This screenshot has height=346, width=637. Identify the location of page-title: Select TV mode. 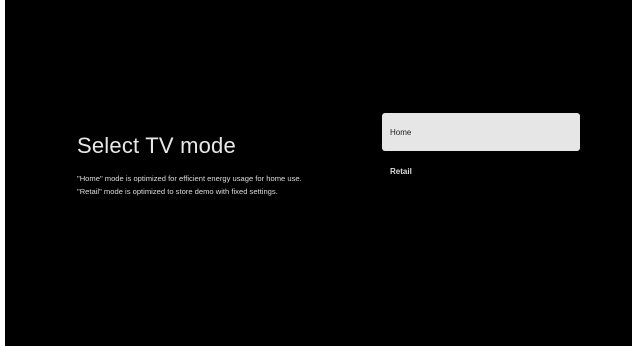
(156, 145).